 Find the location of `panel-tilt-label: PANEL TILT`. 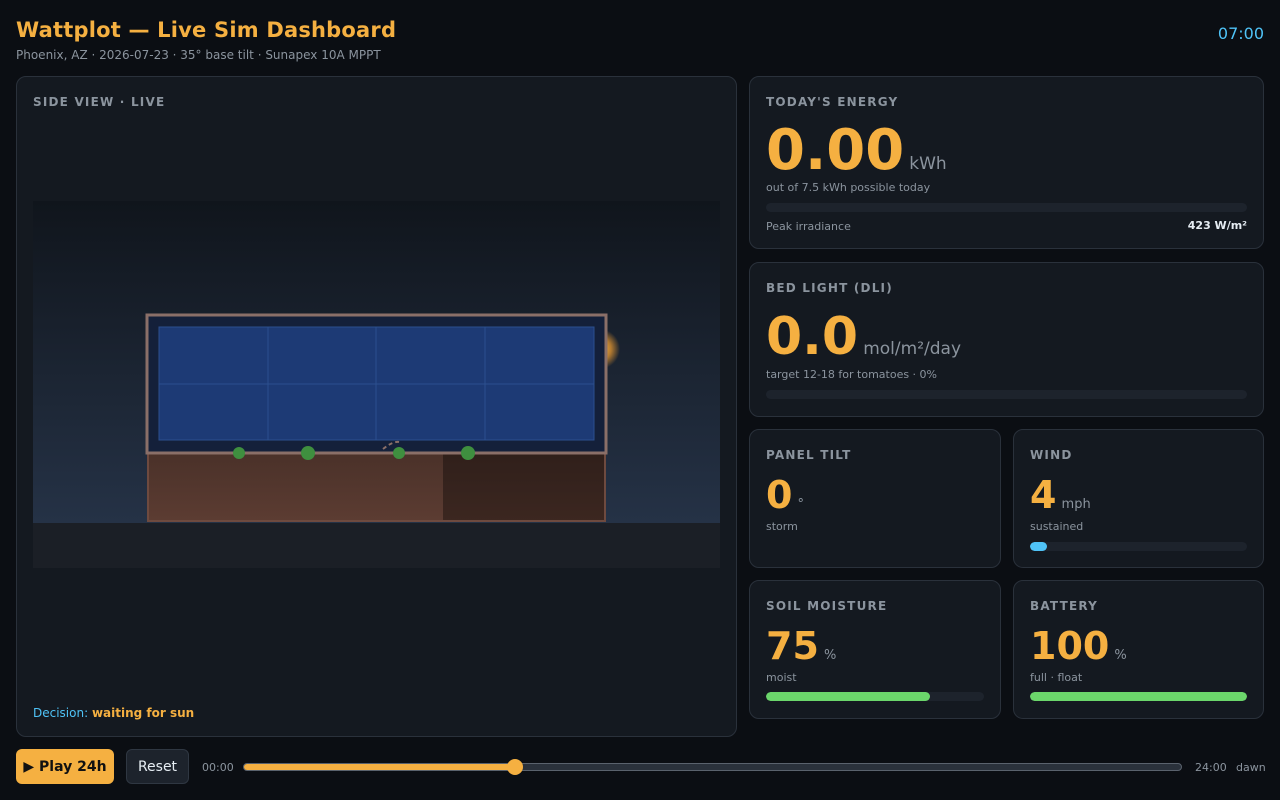

panel-tilt-label: PANEL TILT is located at coordinates (809, 455).